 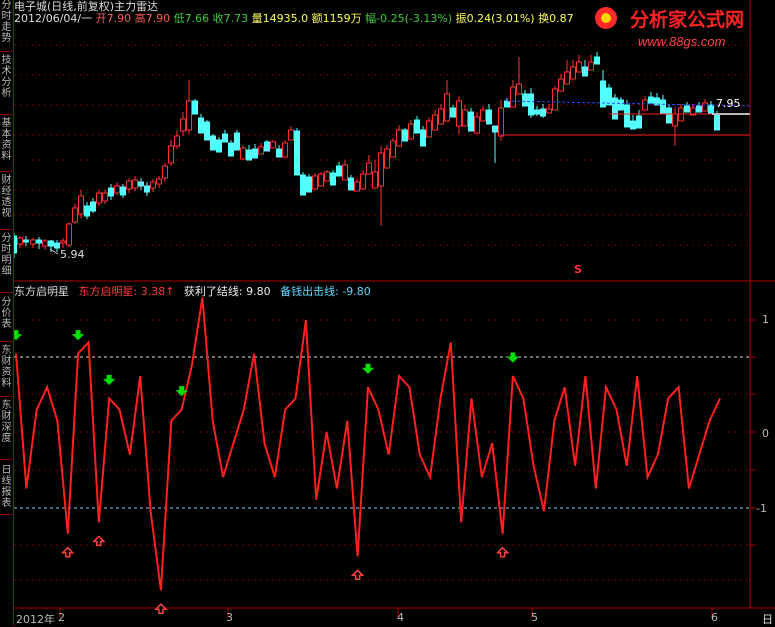 I want to click on indicator-name: 东方启明星, so click(x=41, y=291).